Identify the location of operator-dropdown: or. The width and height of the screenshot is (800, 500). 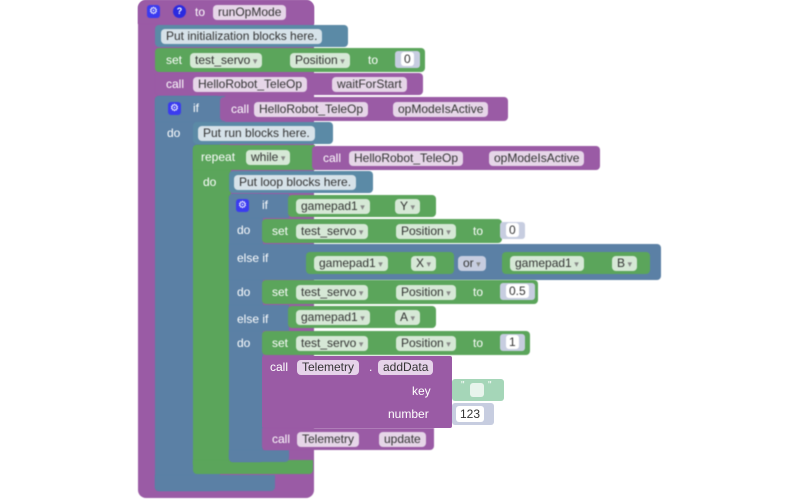
(472, 263).